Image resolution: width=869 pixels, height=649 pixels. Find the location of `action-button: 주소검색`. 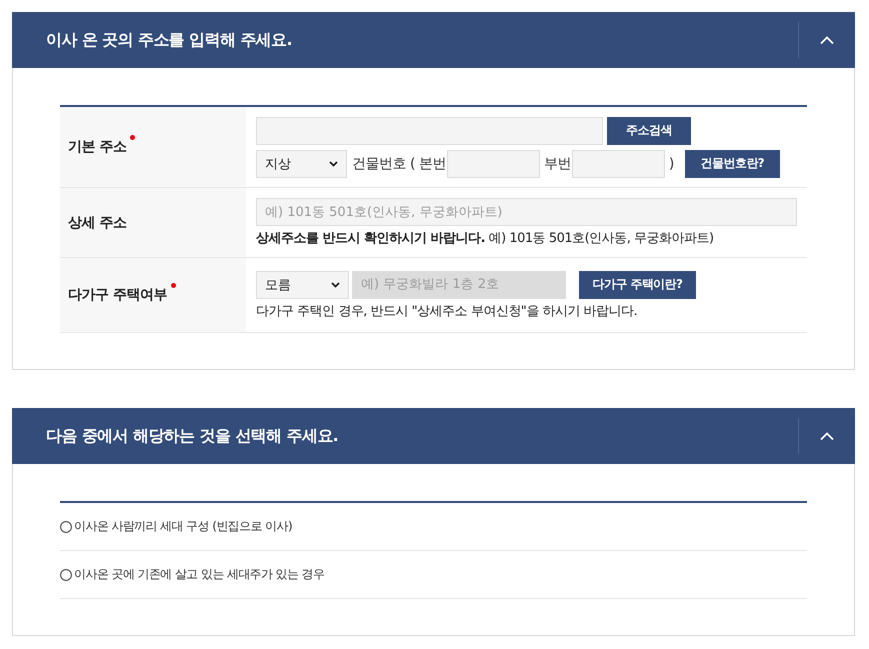

action-button: 주소검색 is located at coordinates (649, 130).